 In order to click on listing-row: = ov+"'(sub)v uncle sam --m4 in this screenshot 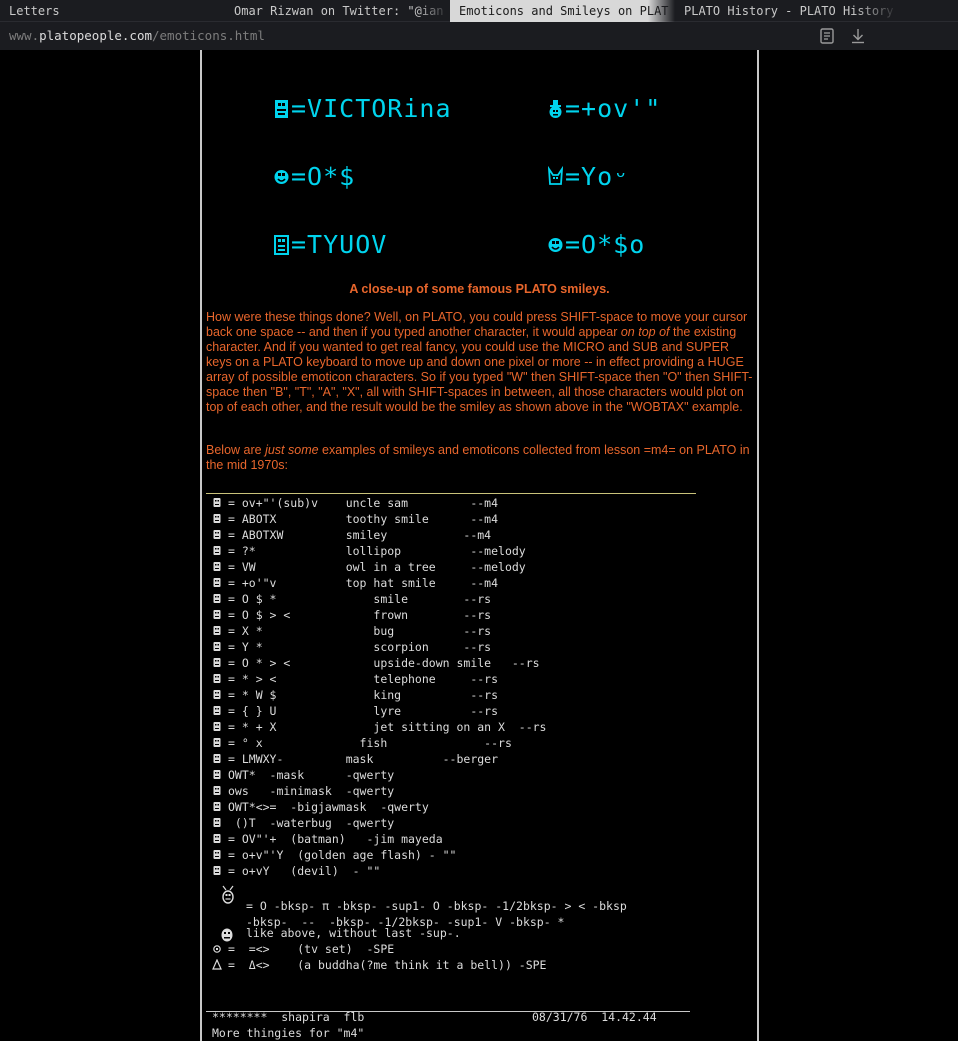, I will do `click(352, 503)`.